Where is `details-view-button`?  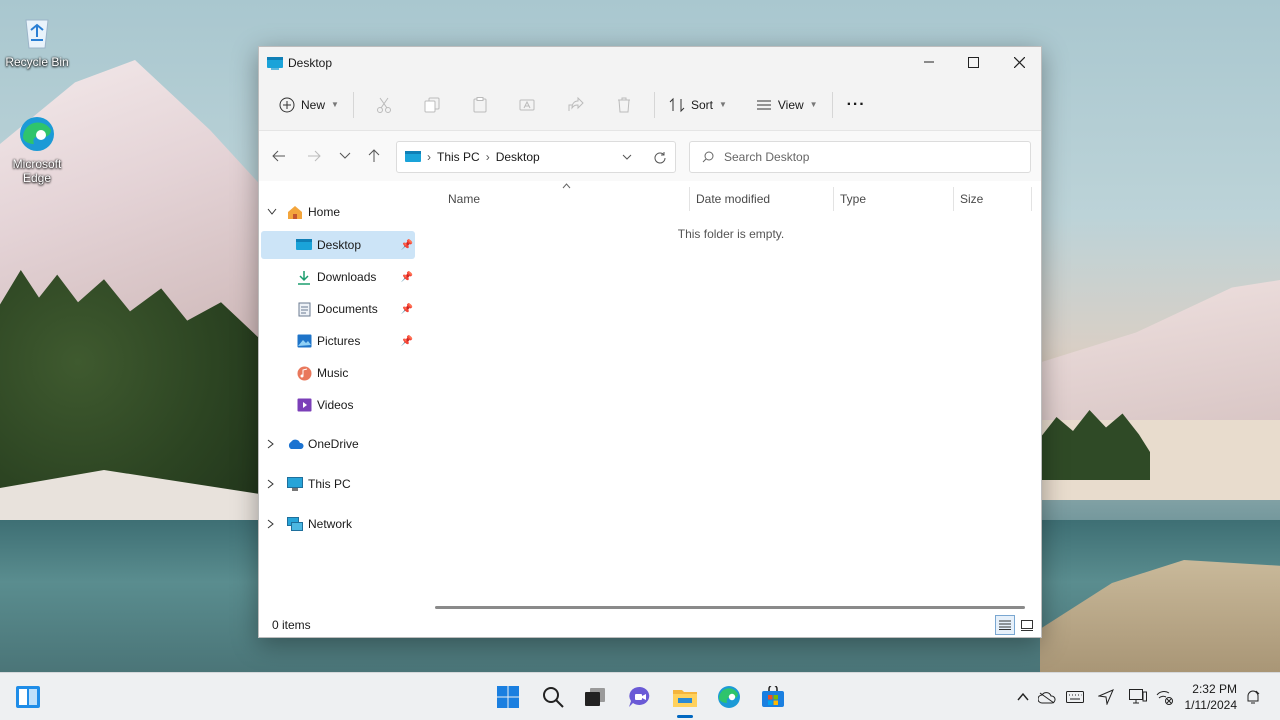
details-view-button is located at coordinates (1005, 625).